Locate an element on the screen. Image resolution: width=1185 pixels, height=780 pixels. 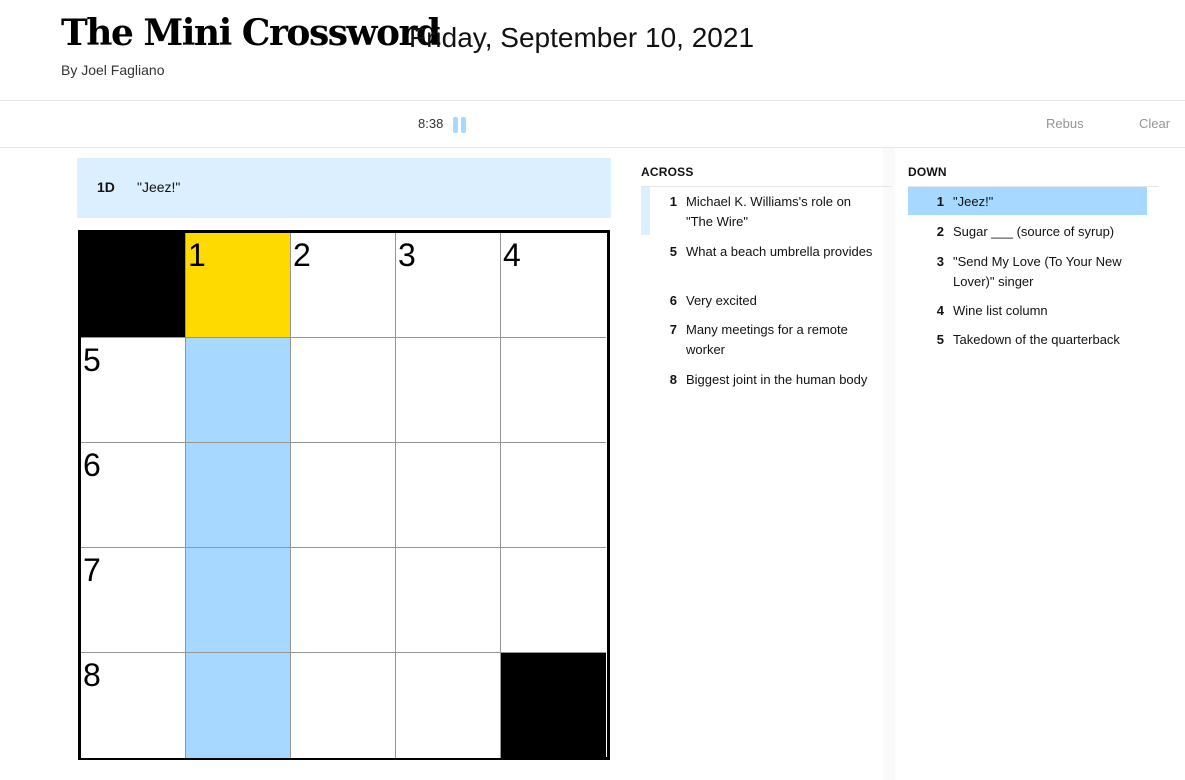
pause-icon is located at coordinates (460, 125).